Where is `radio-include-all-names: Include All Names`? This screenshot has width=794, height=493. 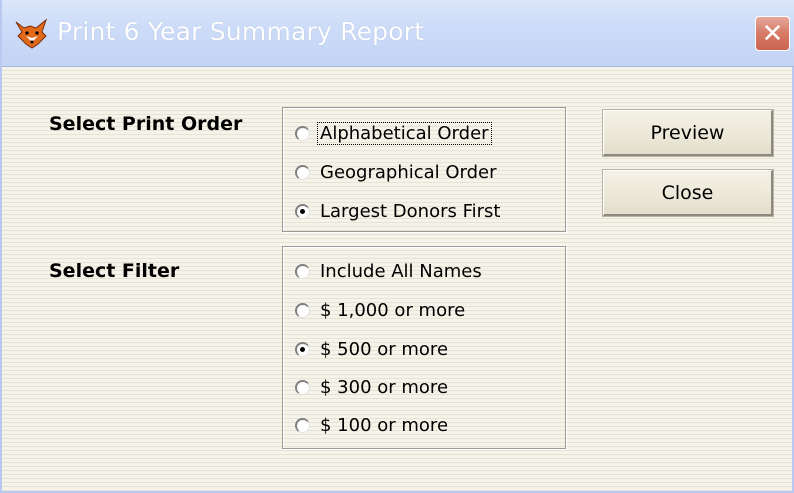 radio-include-all-names: Include All Names is located at coordinates (389, 271).